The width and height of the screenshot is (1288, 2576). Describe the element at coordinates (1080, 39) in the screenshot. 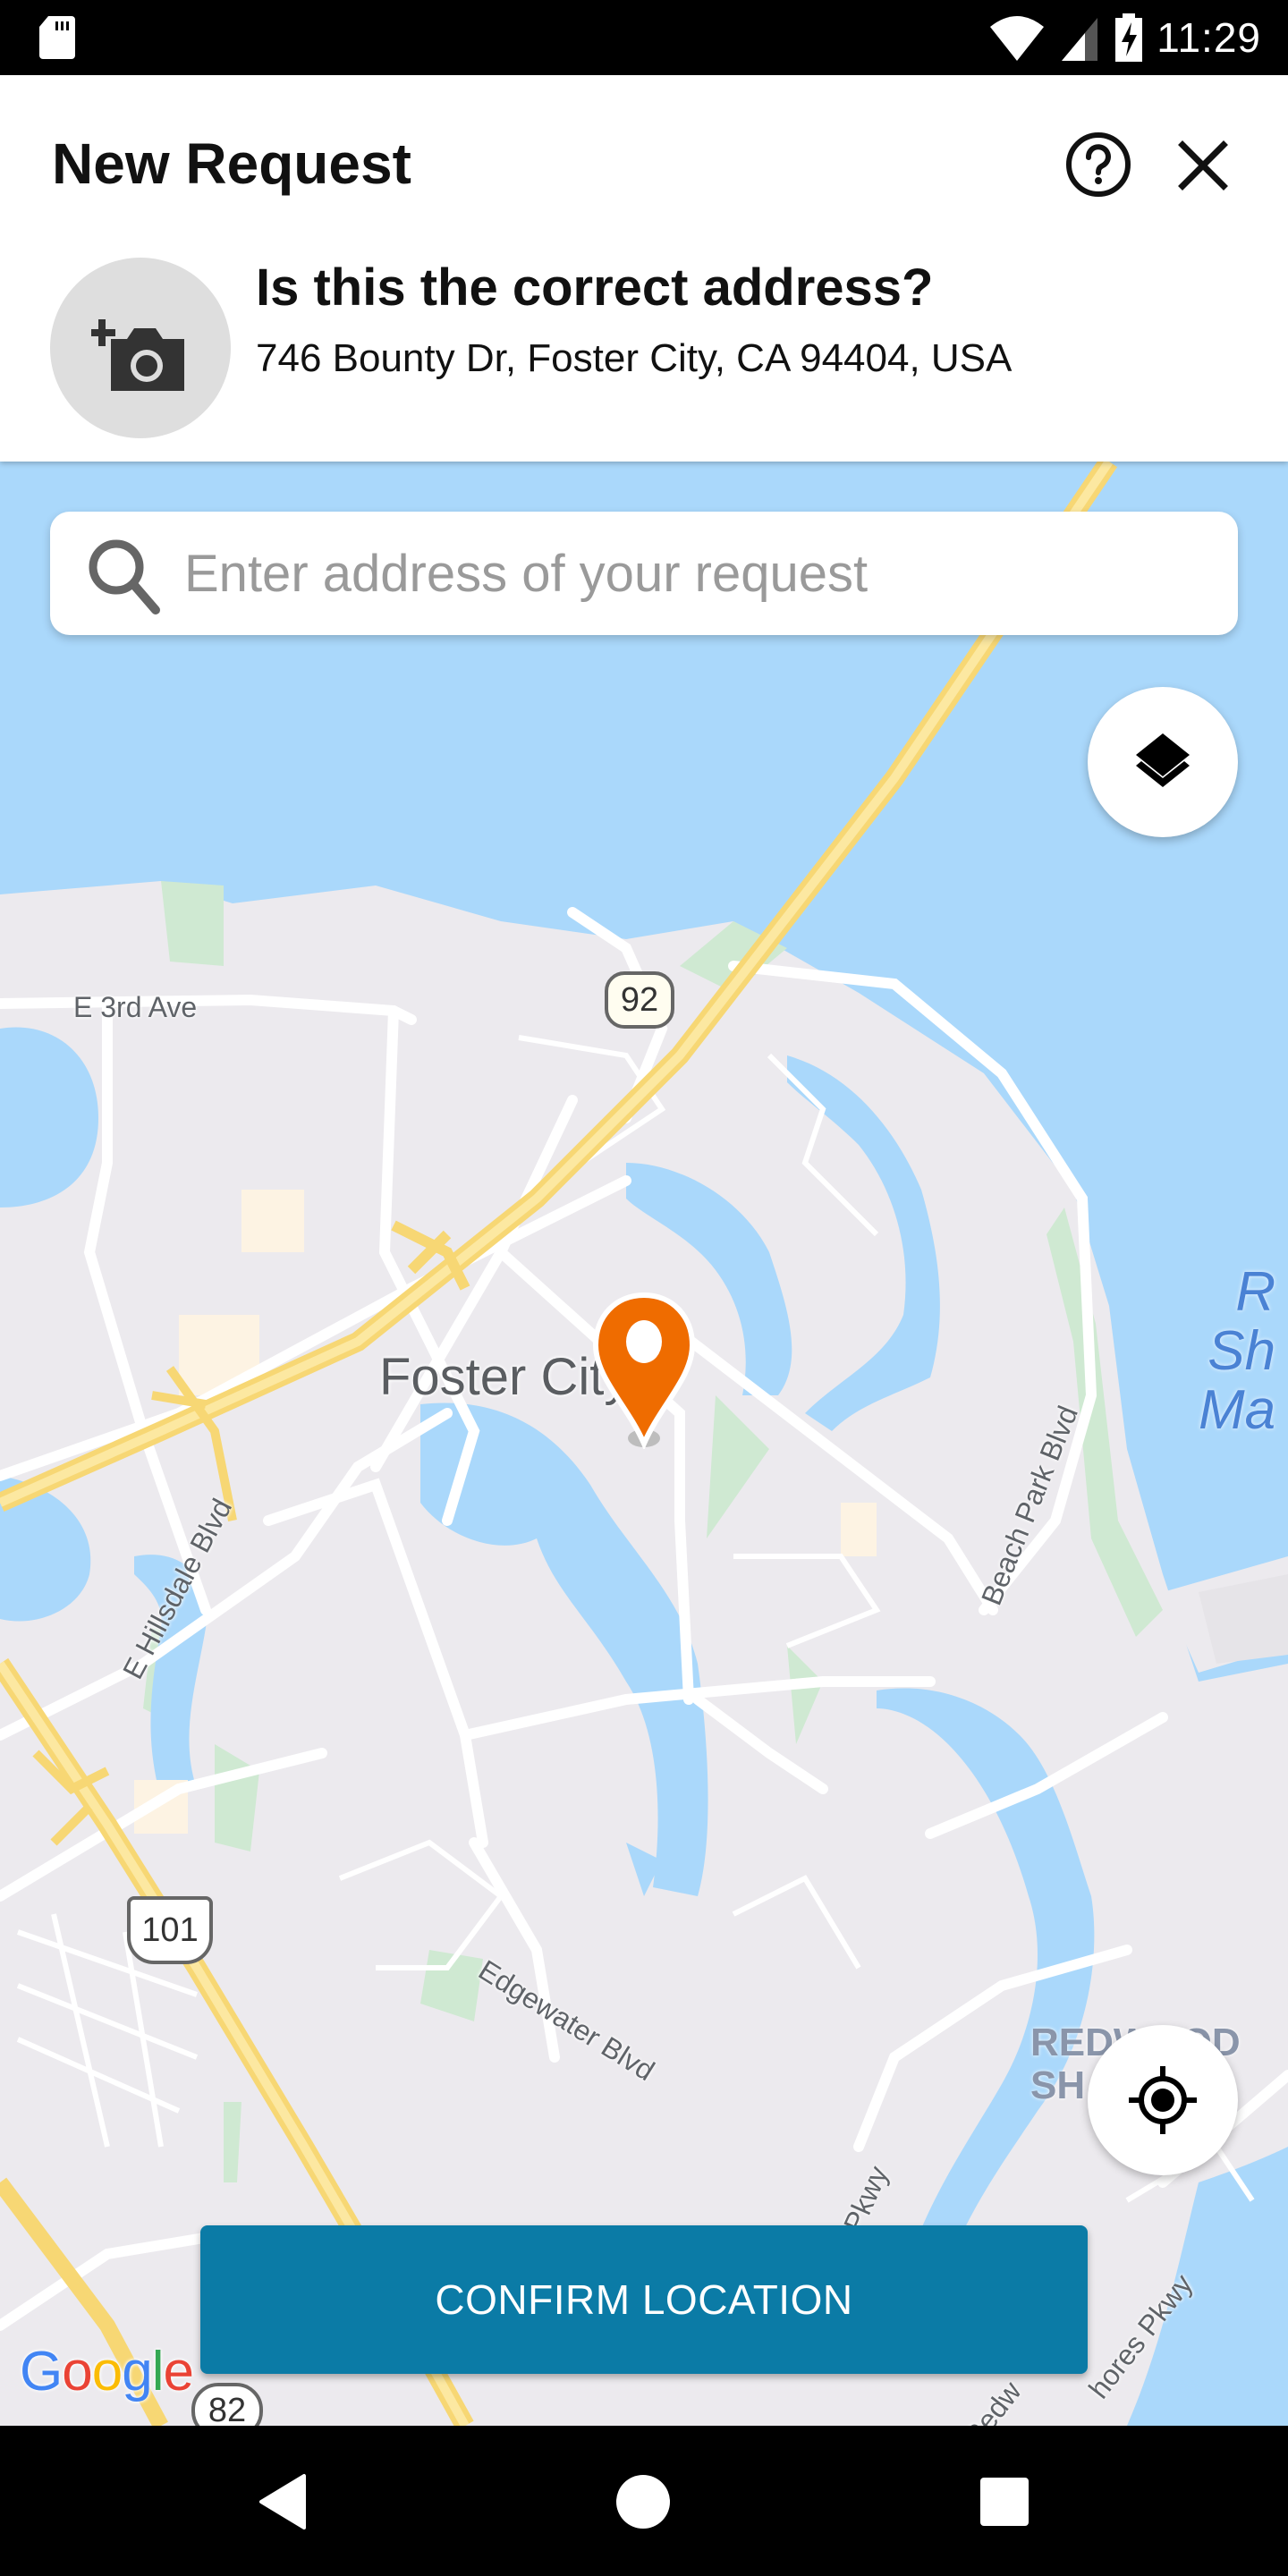

I see `cell-signal-icon` at that location.